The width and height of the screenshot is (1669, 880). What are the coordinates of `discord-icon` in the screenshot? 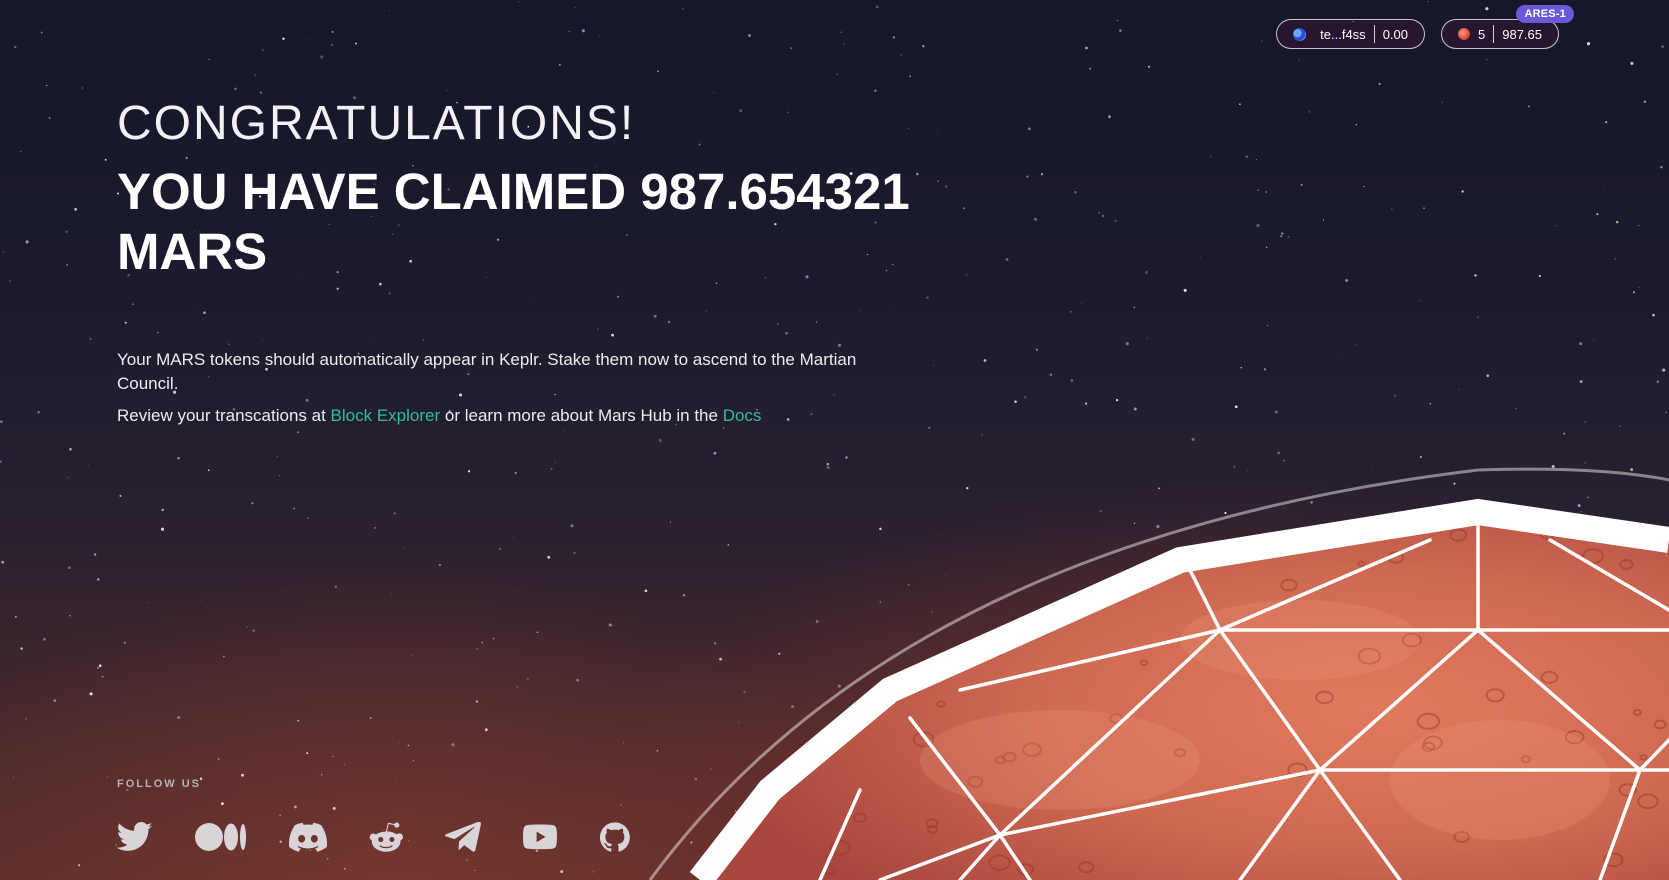 It's located at (308, 837).